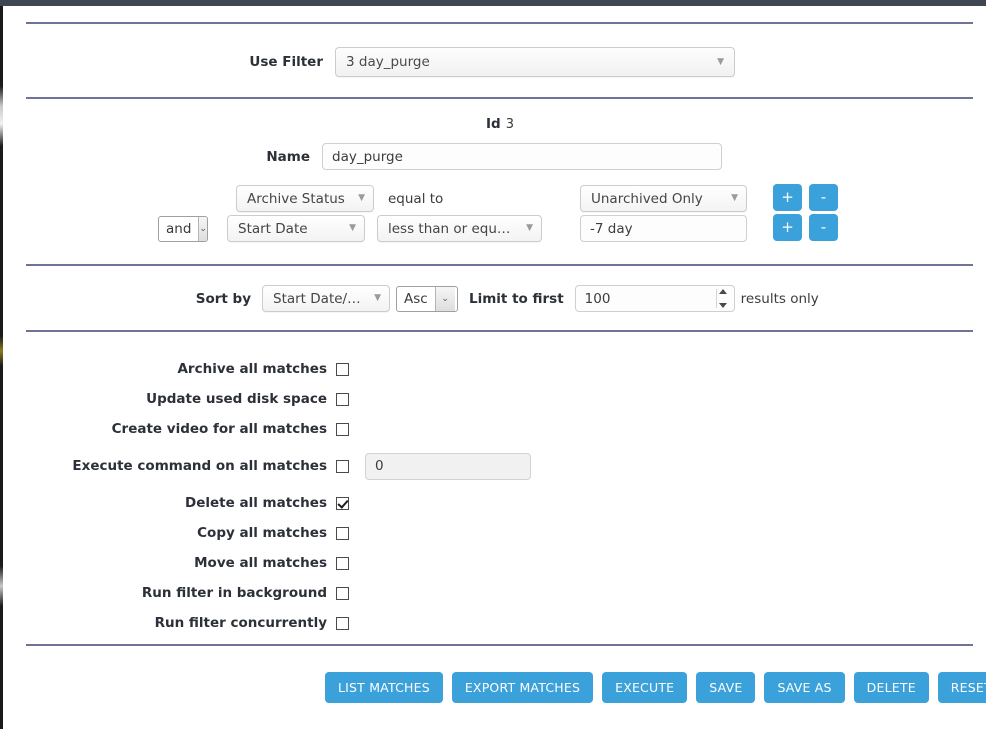  What do you see at coordinates (342, 399) in the screenshot?
I see `update-used-disk-space-checkbox` at bounding box center [342, 399].